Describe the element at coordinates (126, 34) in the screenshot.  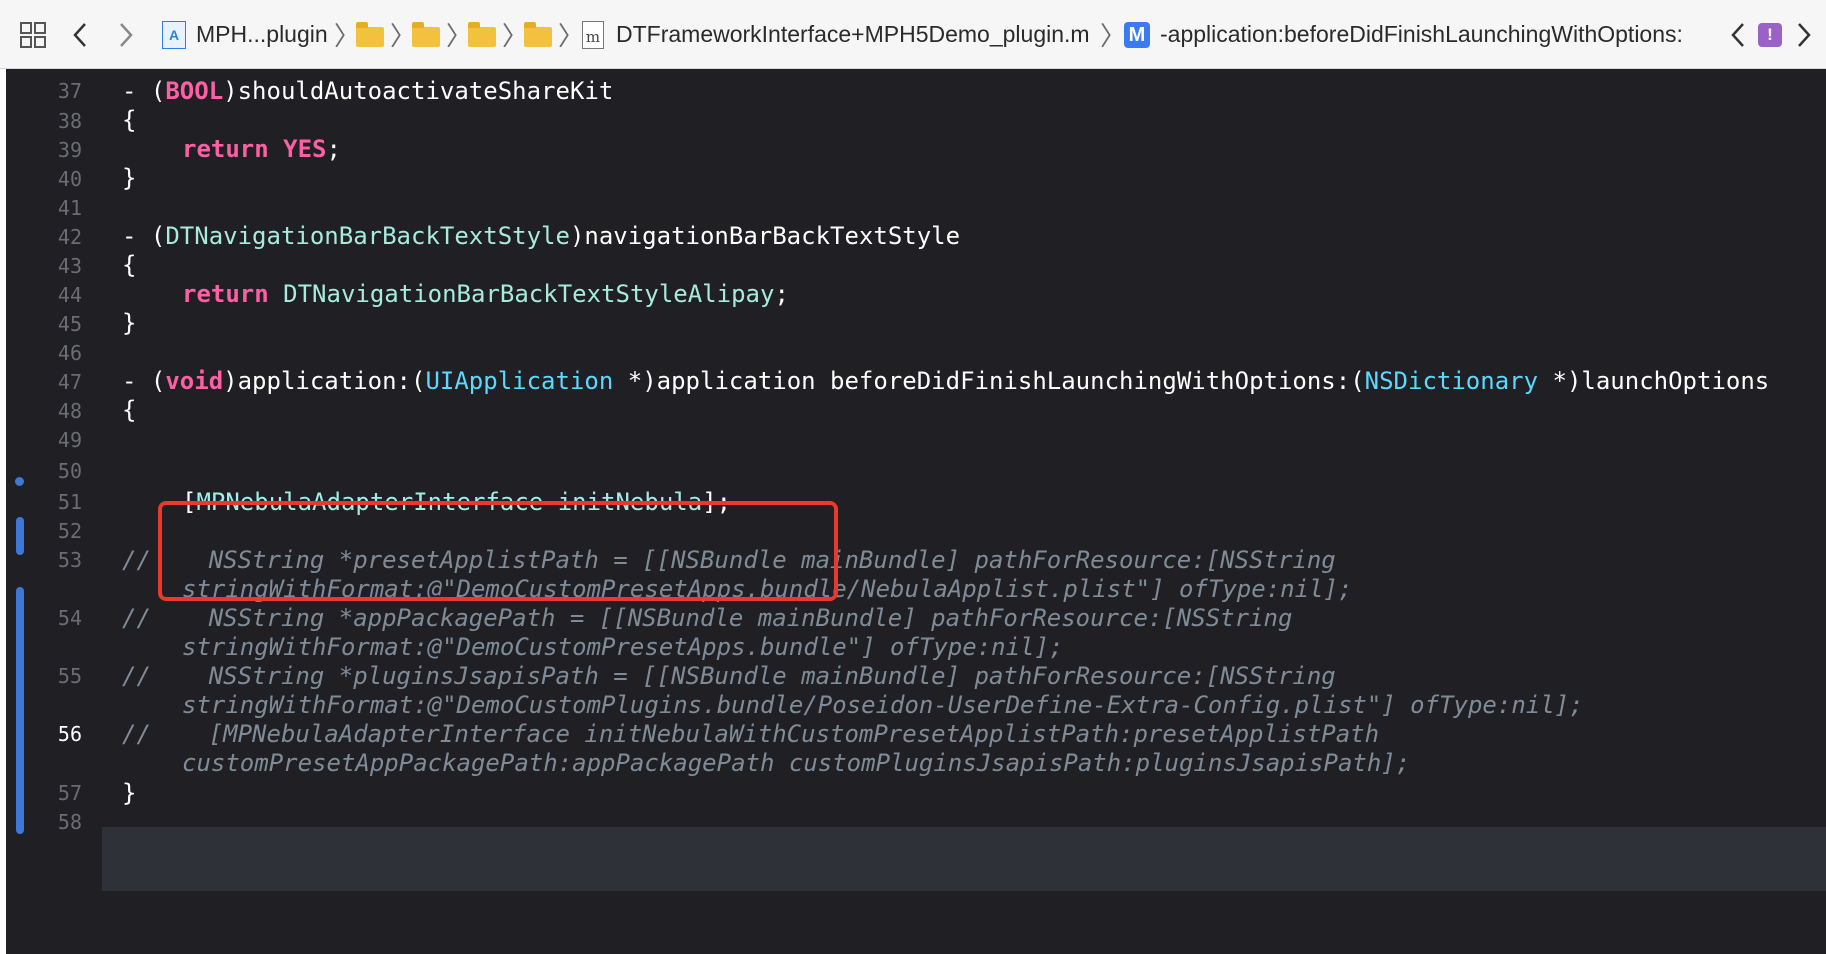
I see `forward-arrow-icon` at that location.